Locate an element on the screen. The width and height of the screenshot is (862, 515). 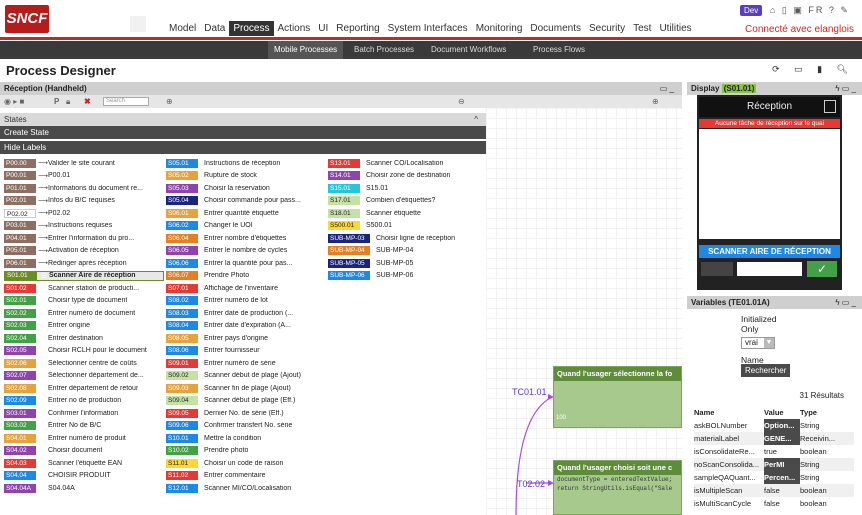
transition-label: T02.02 is located at coordinates (531, 484).